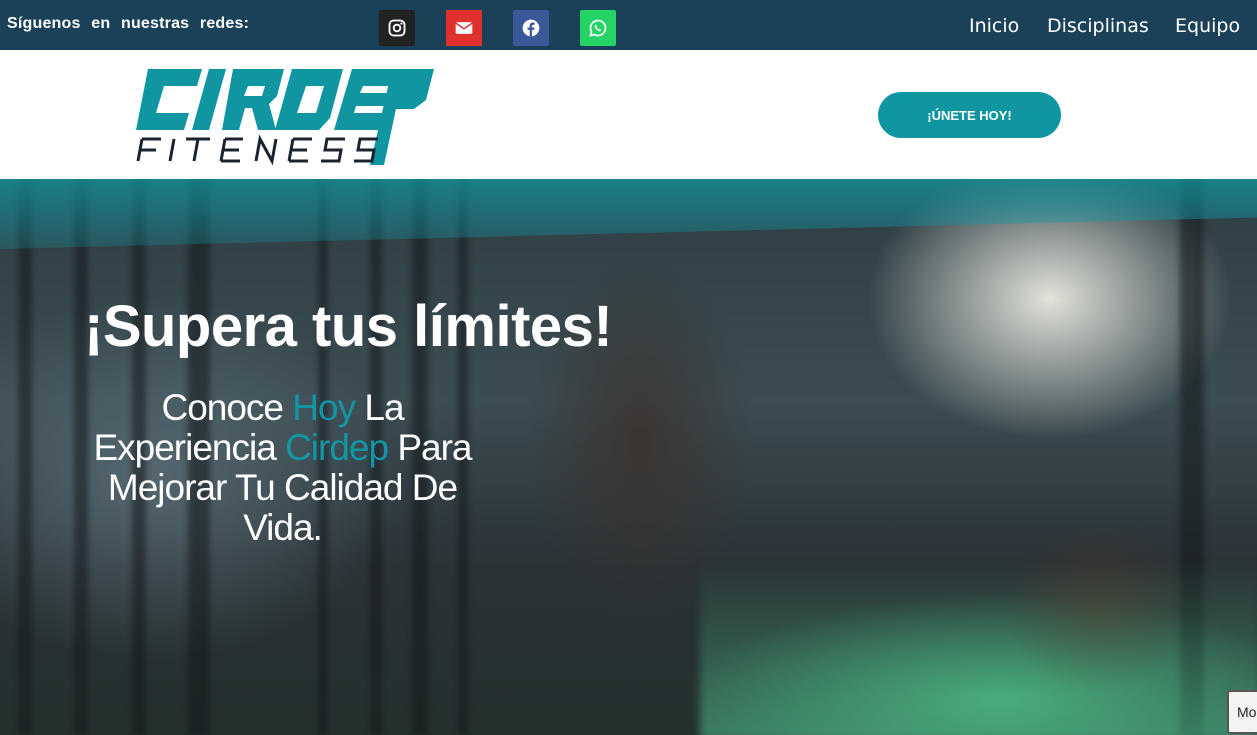  I want to click on nav-equipo: Equipo, so click(1207, 26).